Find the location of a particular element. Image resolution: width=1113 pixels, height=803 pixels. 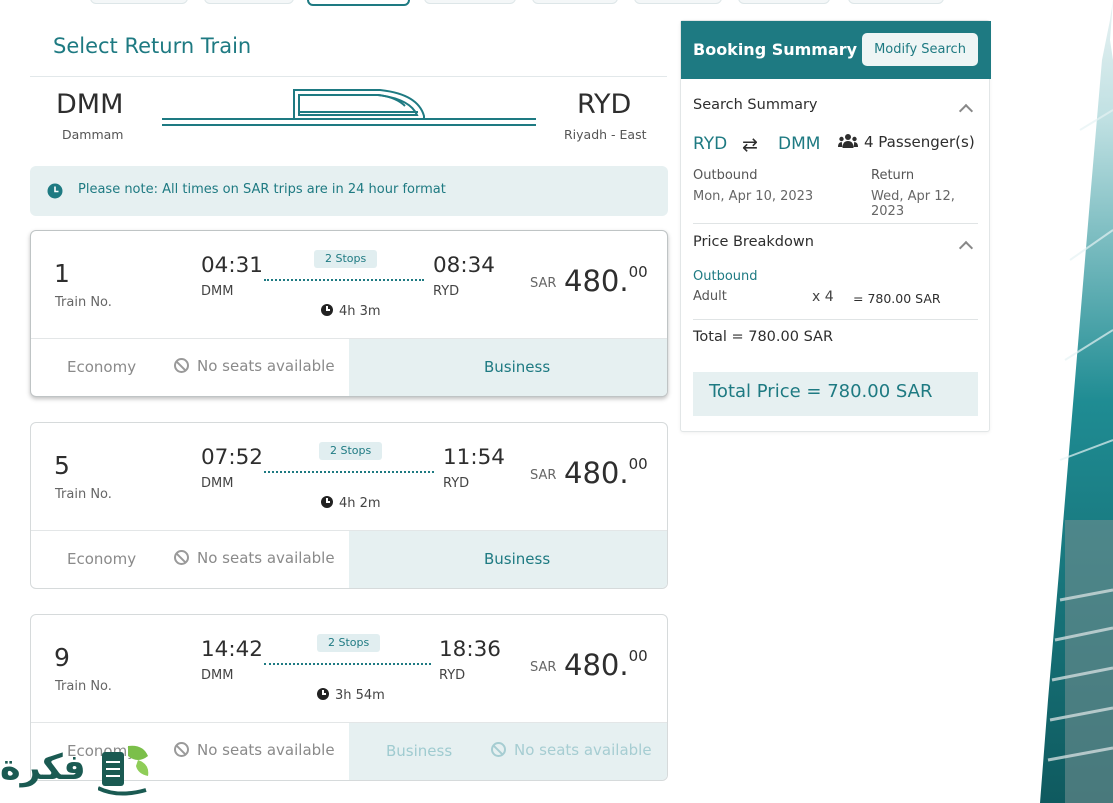

origin-name: Dammam is located at coordinates (93, 134).